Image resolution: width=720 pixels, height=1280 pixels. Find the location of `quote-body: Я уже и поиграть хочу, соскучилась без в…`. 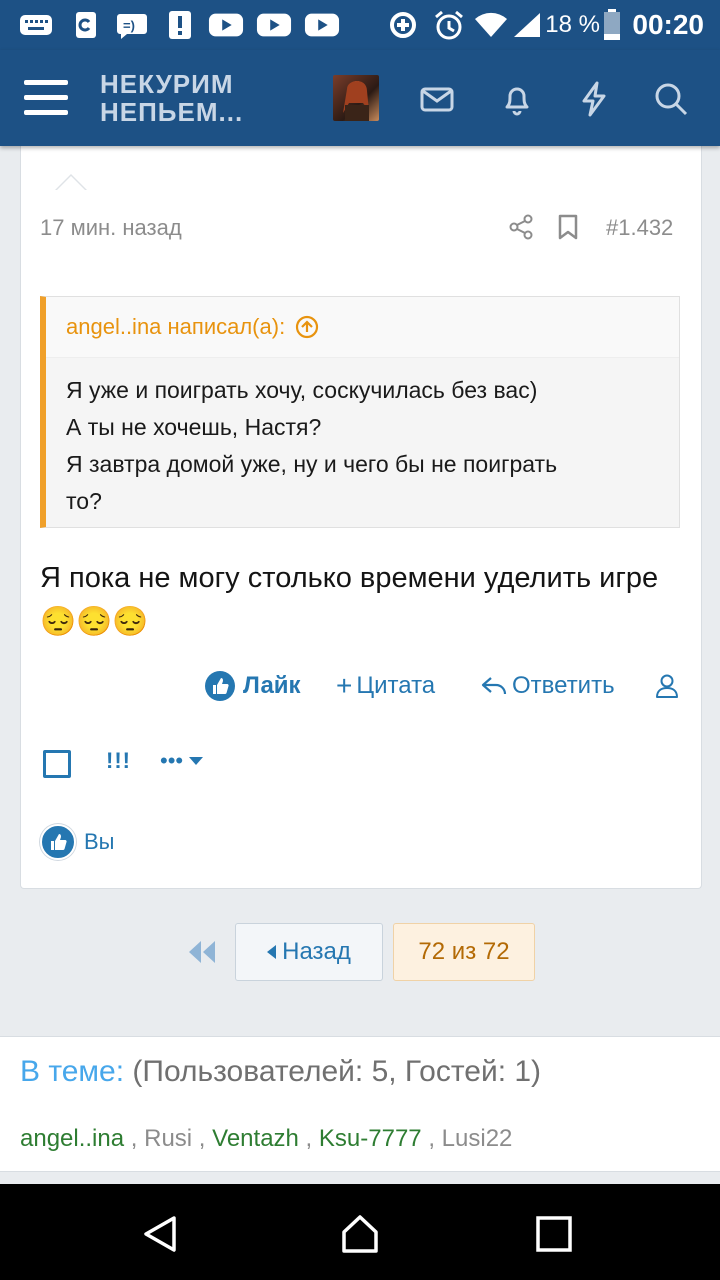

quote-body: Я уже и поиграть хочу, соскучилась без в… is located at coordinates (362, 439).